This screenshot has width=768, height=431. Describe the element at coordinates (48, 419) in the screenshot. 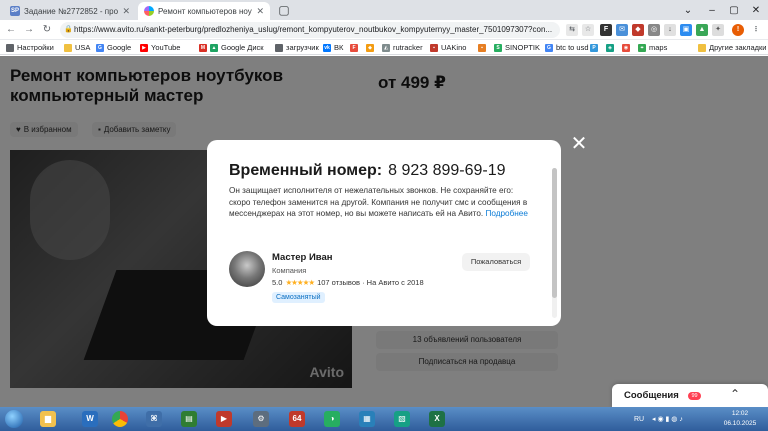

I see `taskbar-app: ▆` at that location.